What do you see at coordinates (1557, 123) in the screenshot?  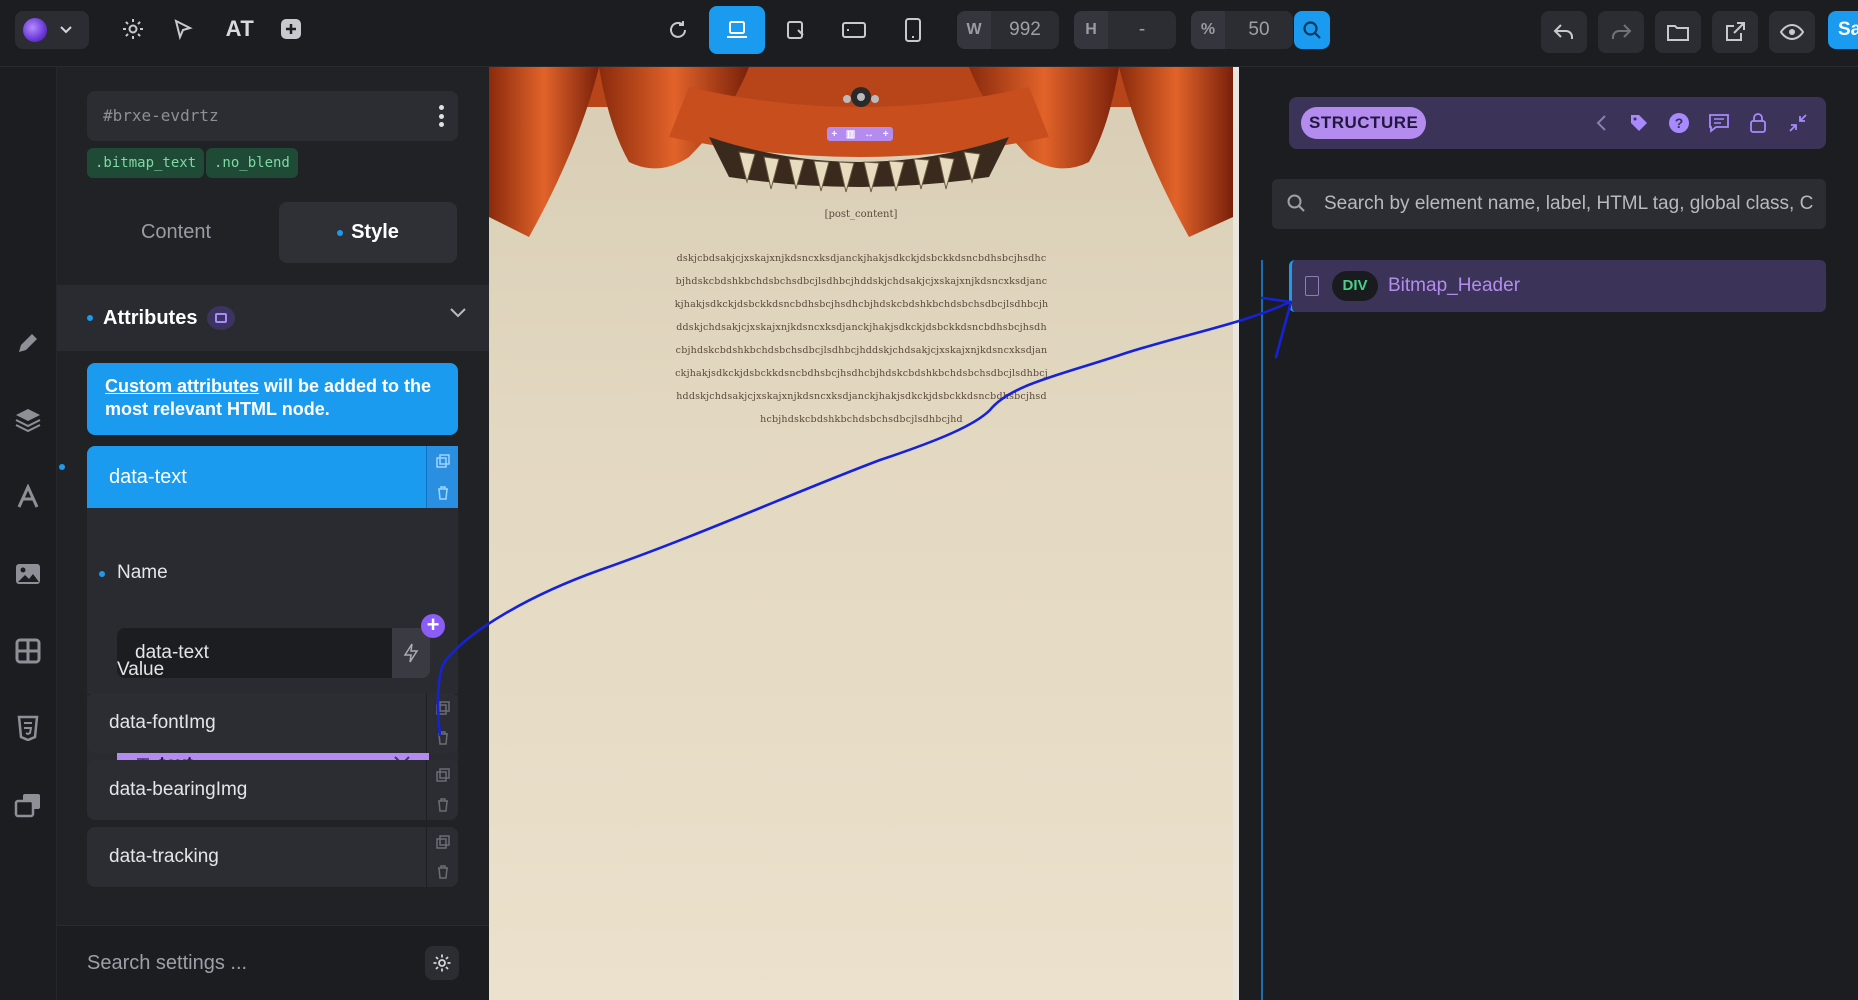 I see `structure-header: STRUCTURE ?` at bounding box center [1557, 123].